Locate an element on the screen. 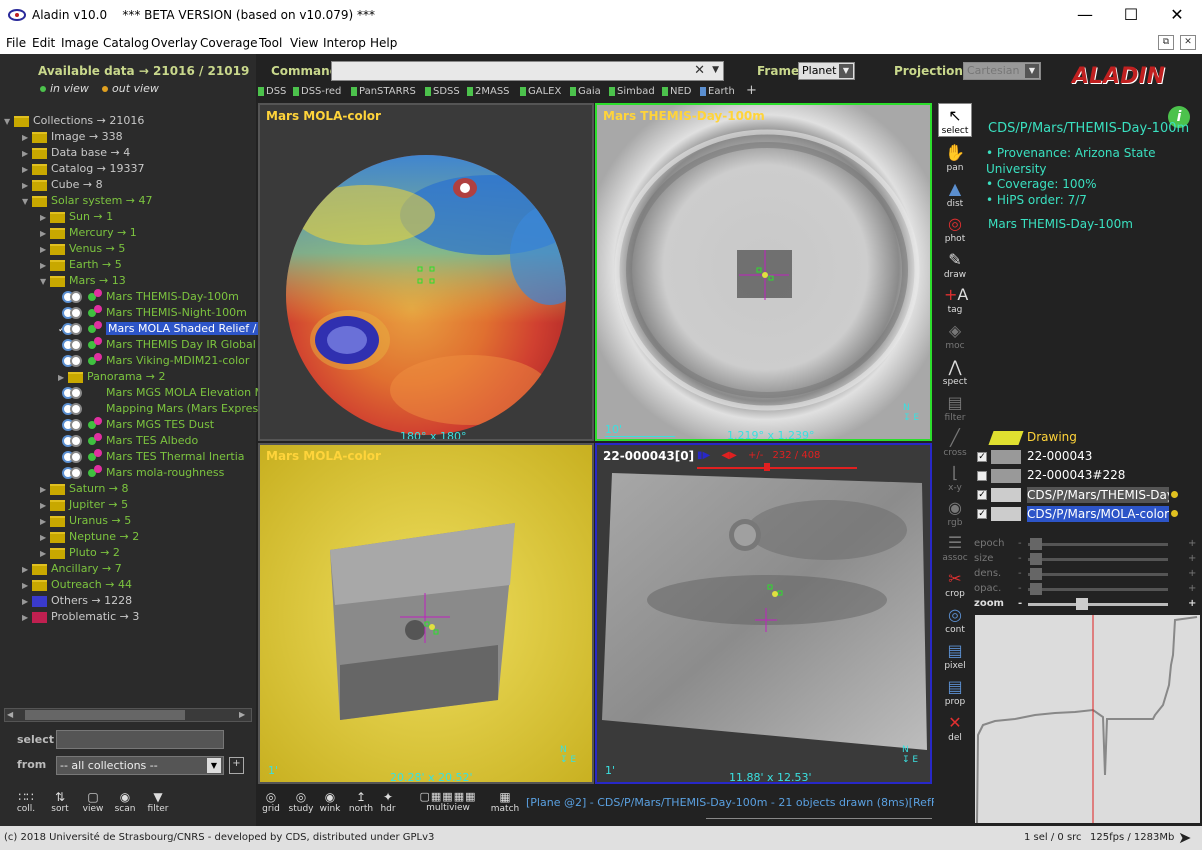 This screenshot has width=1202, height=850. hdr-button: ✦ hdr is located at coordinates (388, 802).